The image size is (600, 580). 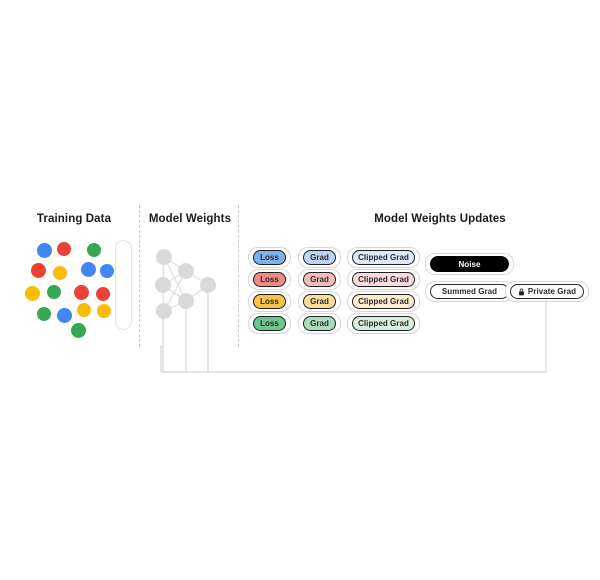 What do you see at coordinates (74, 219) in the screenshot?
I see `section-title-training-data: Training Data` at bounding box center [74, 219].